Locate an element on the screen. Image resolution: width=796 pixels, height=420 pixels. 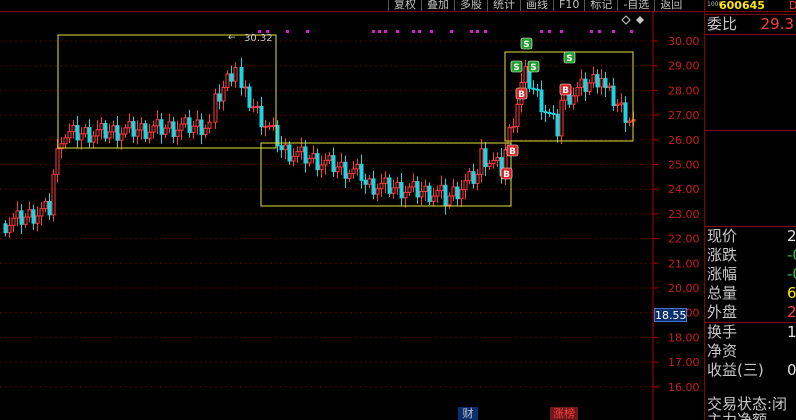
remove-watchlist-button: -自选 is located at coordinates (635, 5).